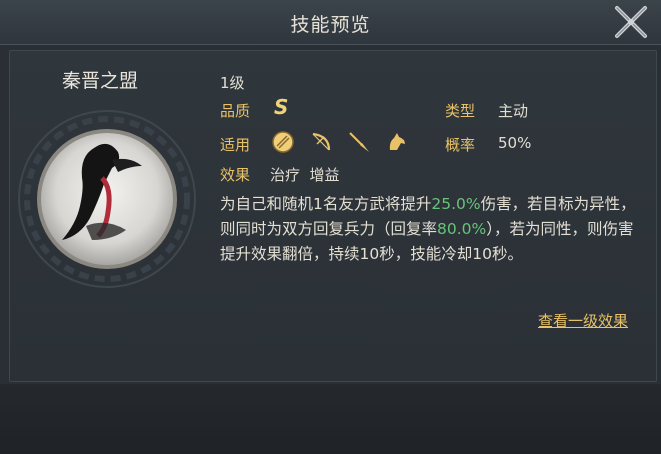 This screenshot has height=454, width=661. What do you see at coordinates (326, 204) in the screenshot?
I see `description-text-1: 为自己和随机1名友方武将提升` at bounding box center [326, 204].